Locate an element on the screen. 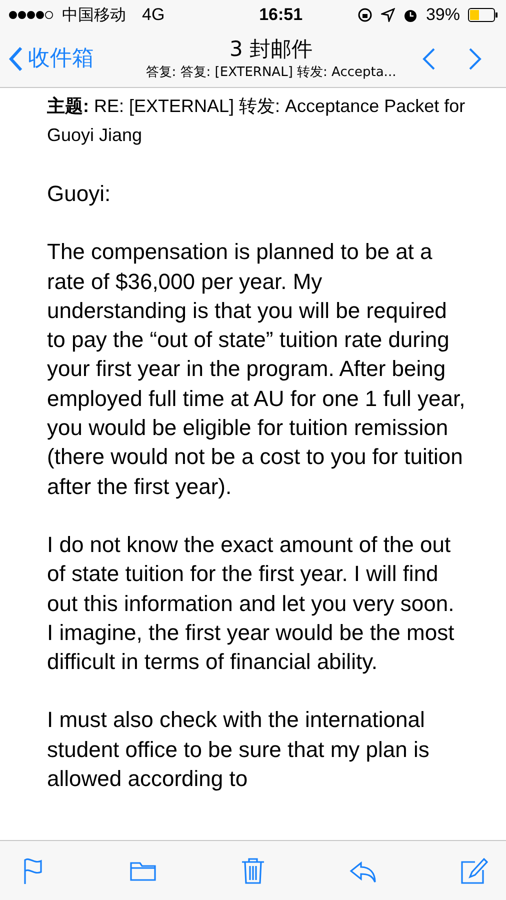 Image resolution: width=506 pixels, height=900 pixels. alarm-icon is located at coordinates (410, 15).